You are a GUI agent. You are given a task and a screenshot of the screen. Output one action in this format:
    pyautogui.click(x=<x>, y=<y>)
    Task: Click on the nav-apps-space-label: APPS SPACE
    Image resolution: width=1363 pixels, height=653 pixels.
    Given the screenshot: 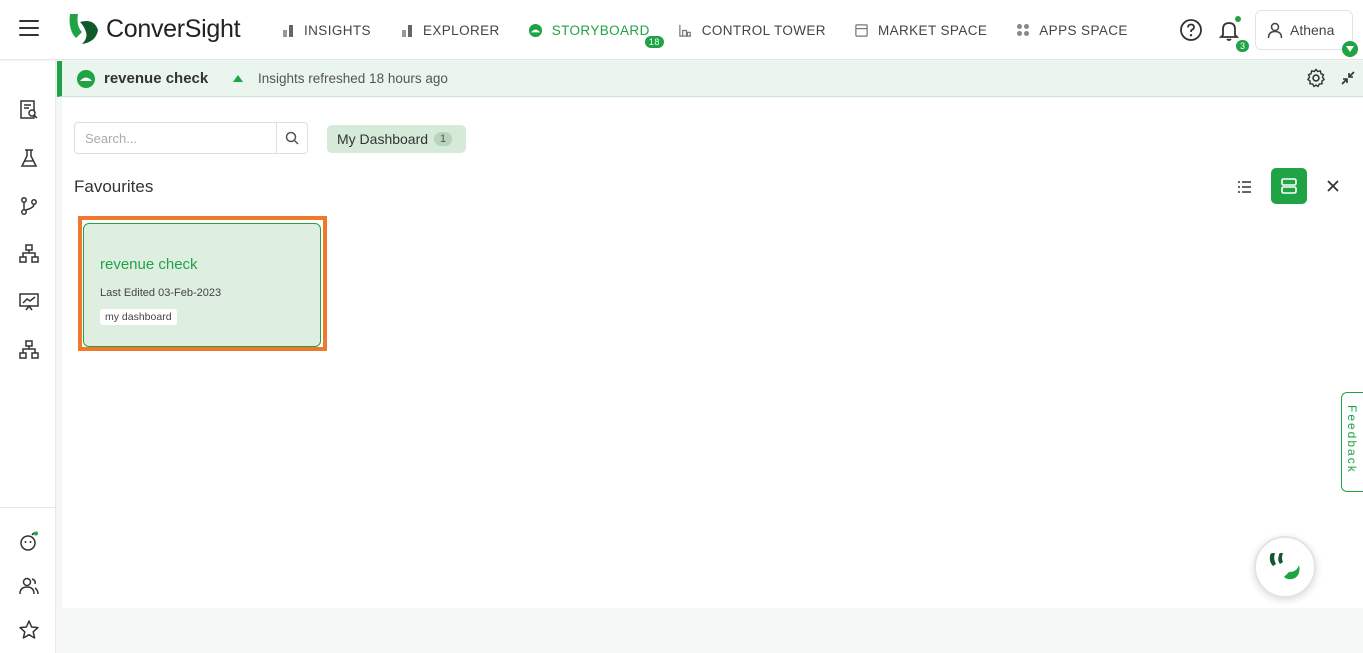 What is the action you would take?
    pyautogui.click(x=1083, y=30)
    